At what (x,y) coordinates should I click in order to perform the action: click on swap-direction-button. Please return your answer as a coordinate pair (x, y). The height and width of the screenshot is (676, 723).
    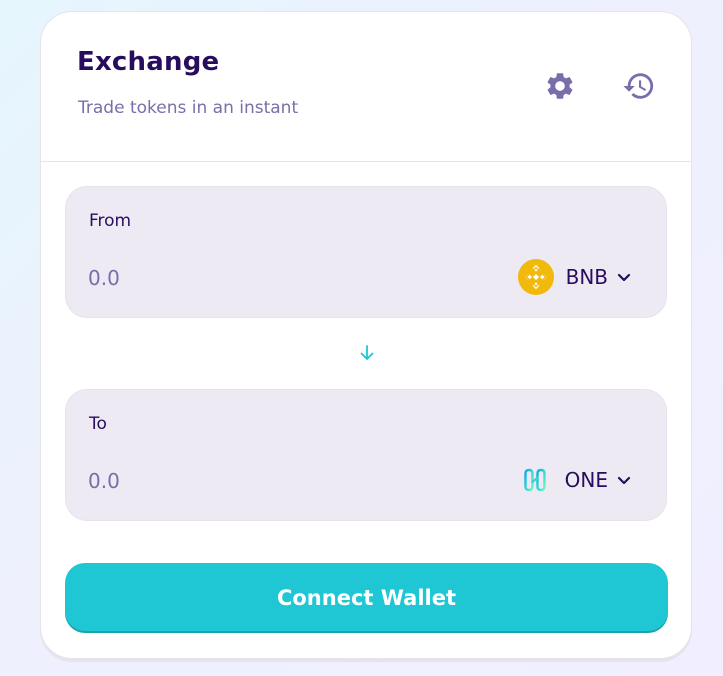
    Looking at the image, I should click on (367, 353).